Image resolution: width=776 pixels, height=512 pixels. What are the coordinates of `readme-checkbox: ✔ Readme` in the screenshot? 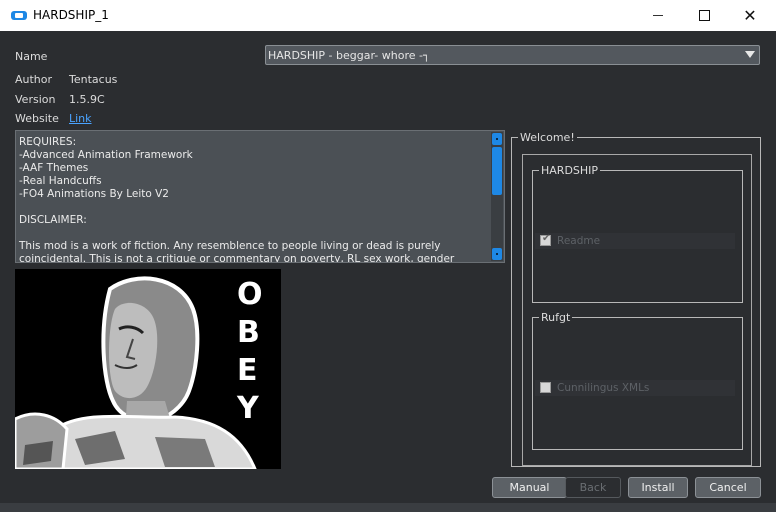 It's located at (635, 241).